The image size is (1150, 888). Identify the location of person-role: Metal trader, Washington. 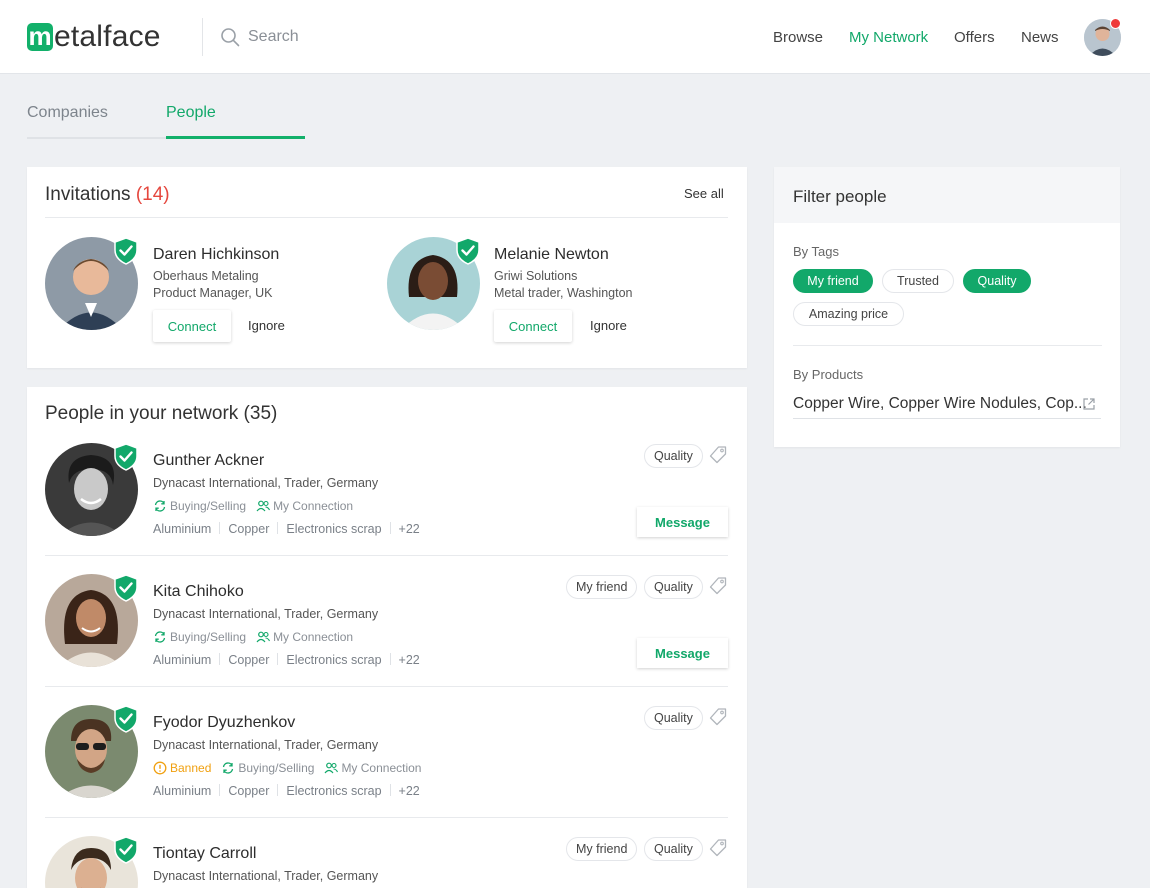
(563, 293).